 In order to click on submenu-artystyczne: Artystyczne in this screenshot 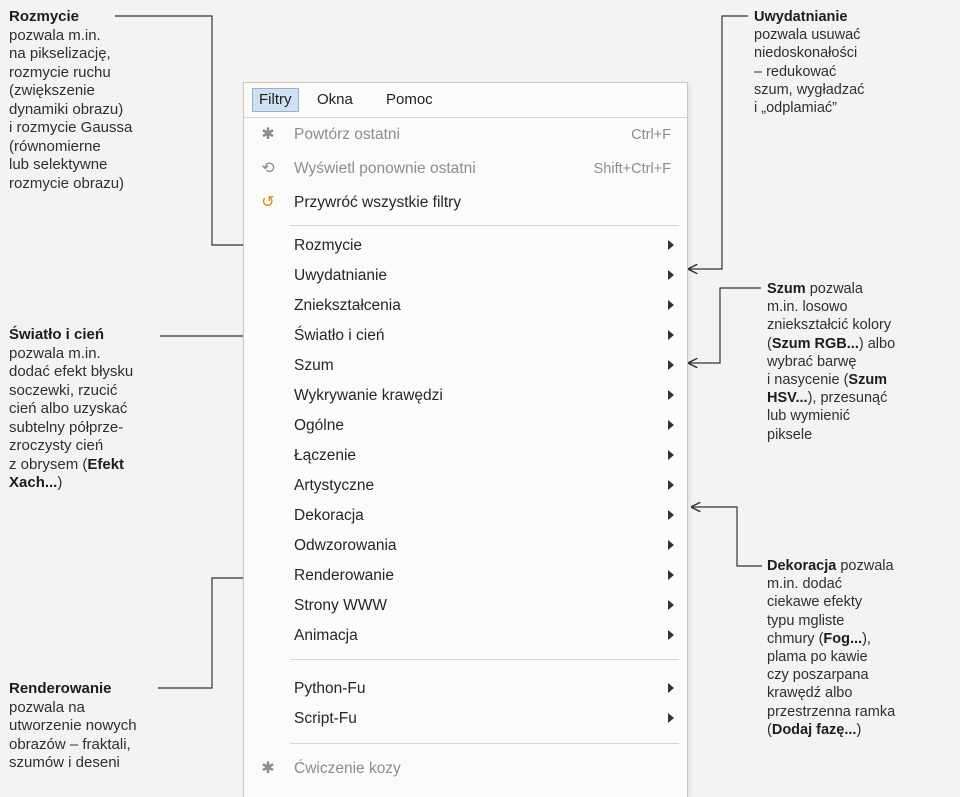, I will do `click(465, 486)`.